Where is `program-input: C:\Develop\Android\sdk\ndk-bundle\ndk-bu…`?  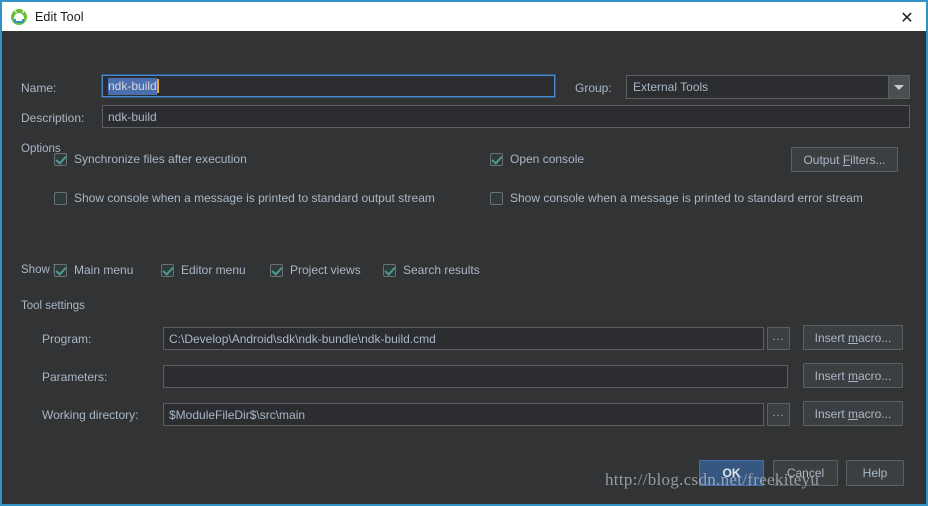
program-input: C:\Develop\Android\sdk\ndk-bundle\ndk-bu… is located at coordinates (463, 338).